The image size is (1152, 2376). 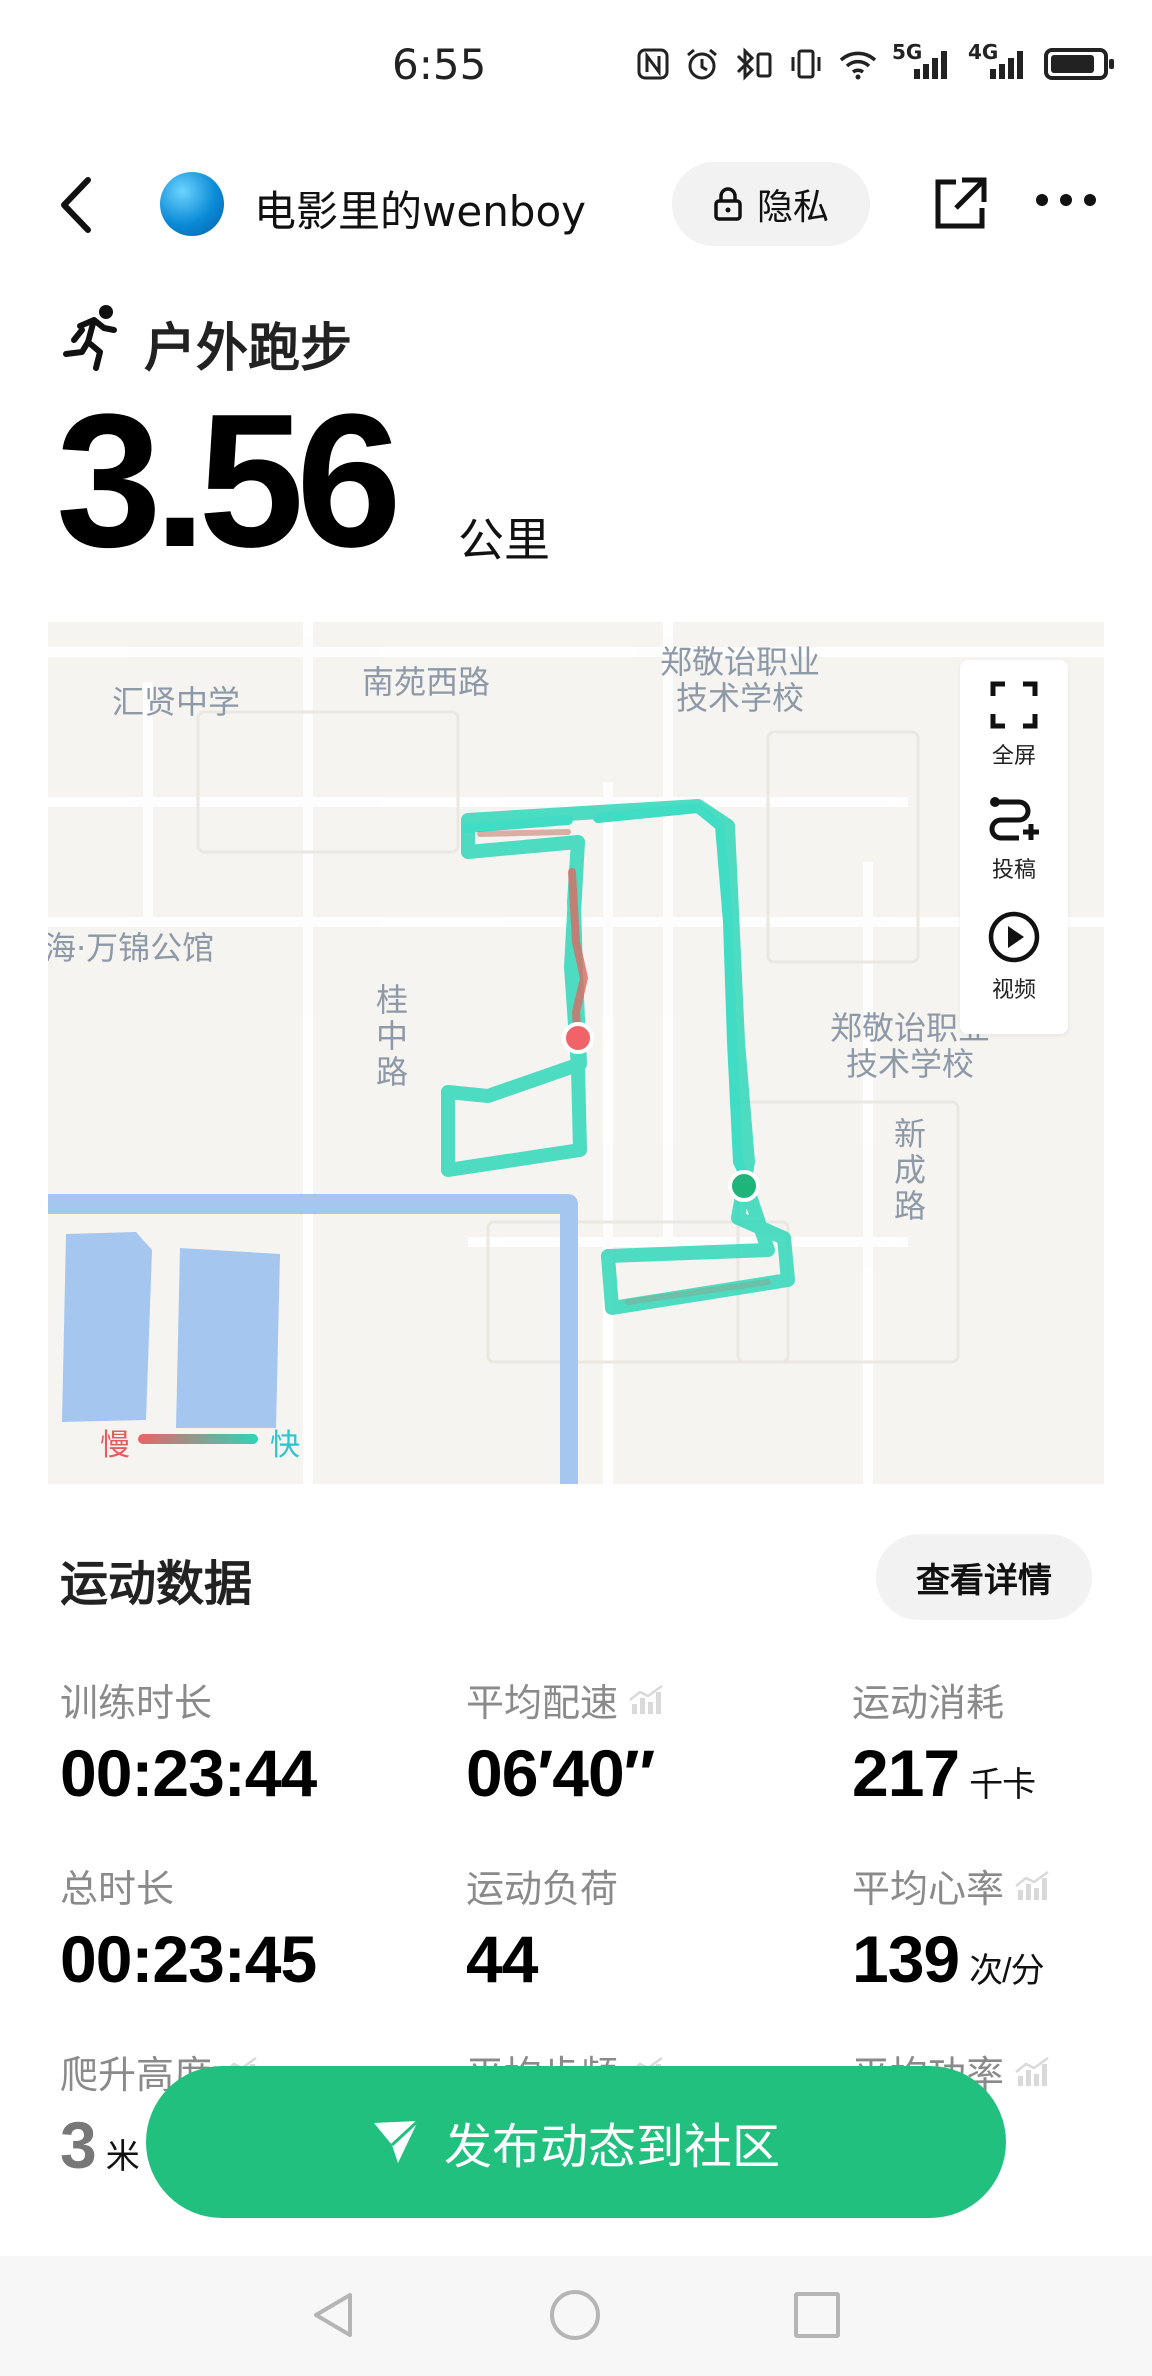 I want to click on stat-label-text: 运动负荷, so click(x=542, y=1889).